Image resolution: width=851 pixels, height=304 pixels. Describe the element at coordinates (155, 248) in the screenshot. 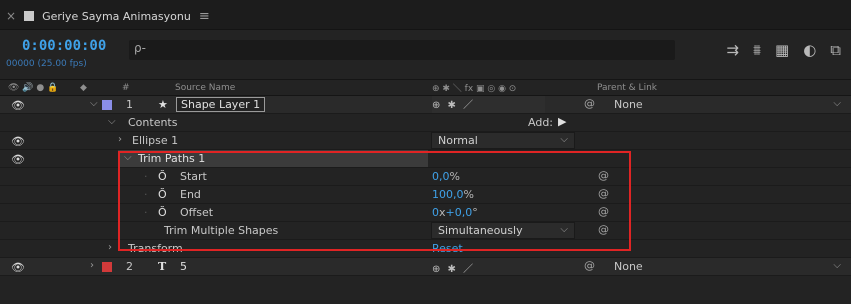

I see `transform-label: Transform` at that location.